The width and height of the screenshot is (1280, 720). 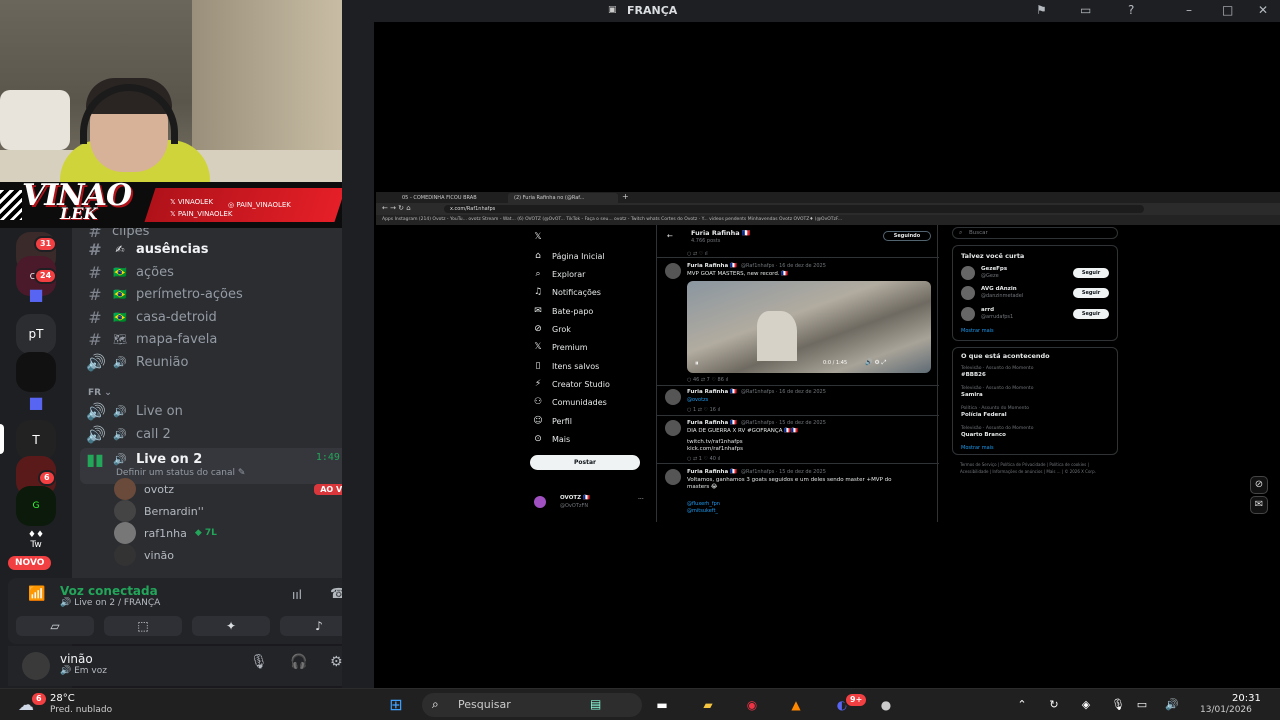 What do you see at coordinates (587, 237) in the screenshot?
I see `x-logo: 𝕏` at bounding box center [587, 237].